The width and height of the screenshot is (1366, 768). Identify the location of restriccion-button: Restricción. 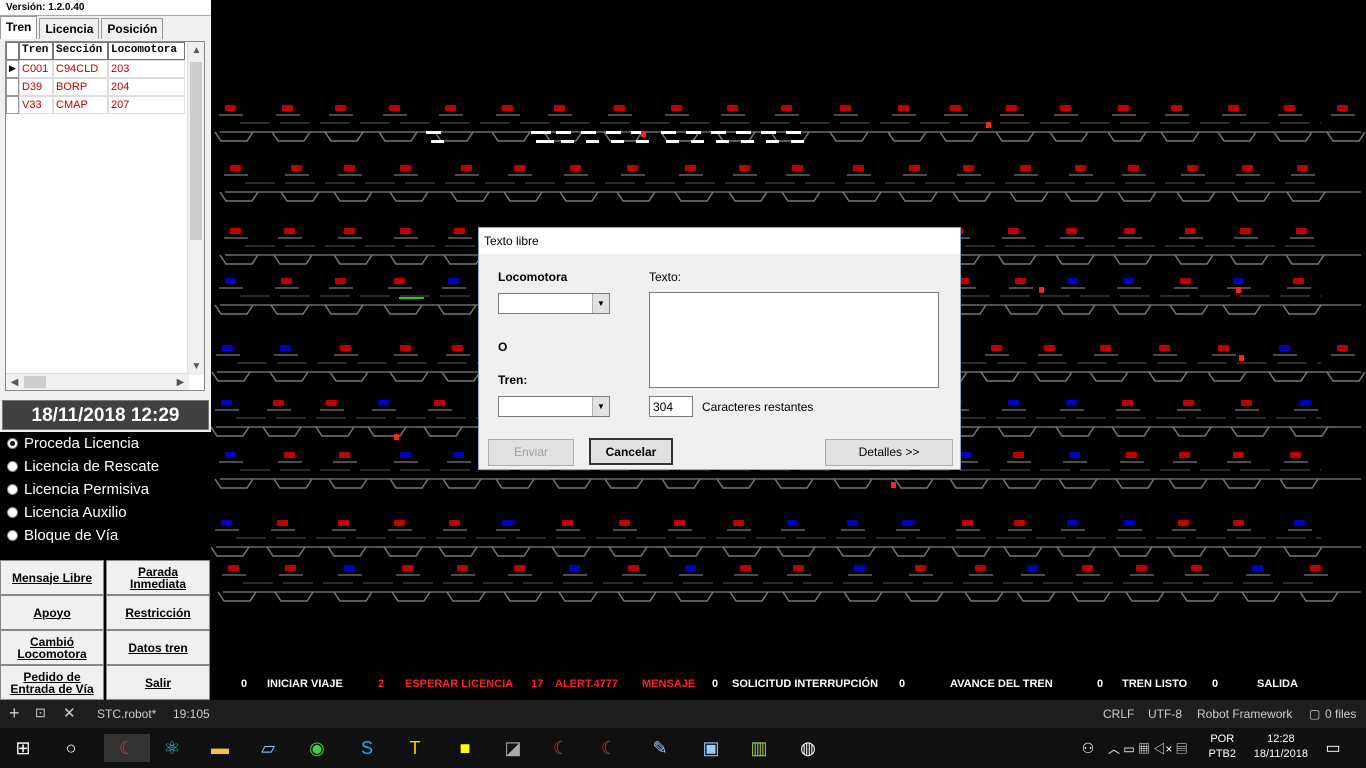
(158, 612).